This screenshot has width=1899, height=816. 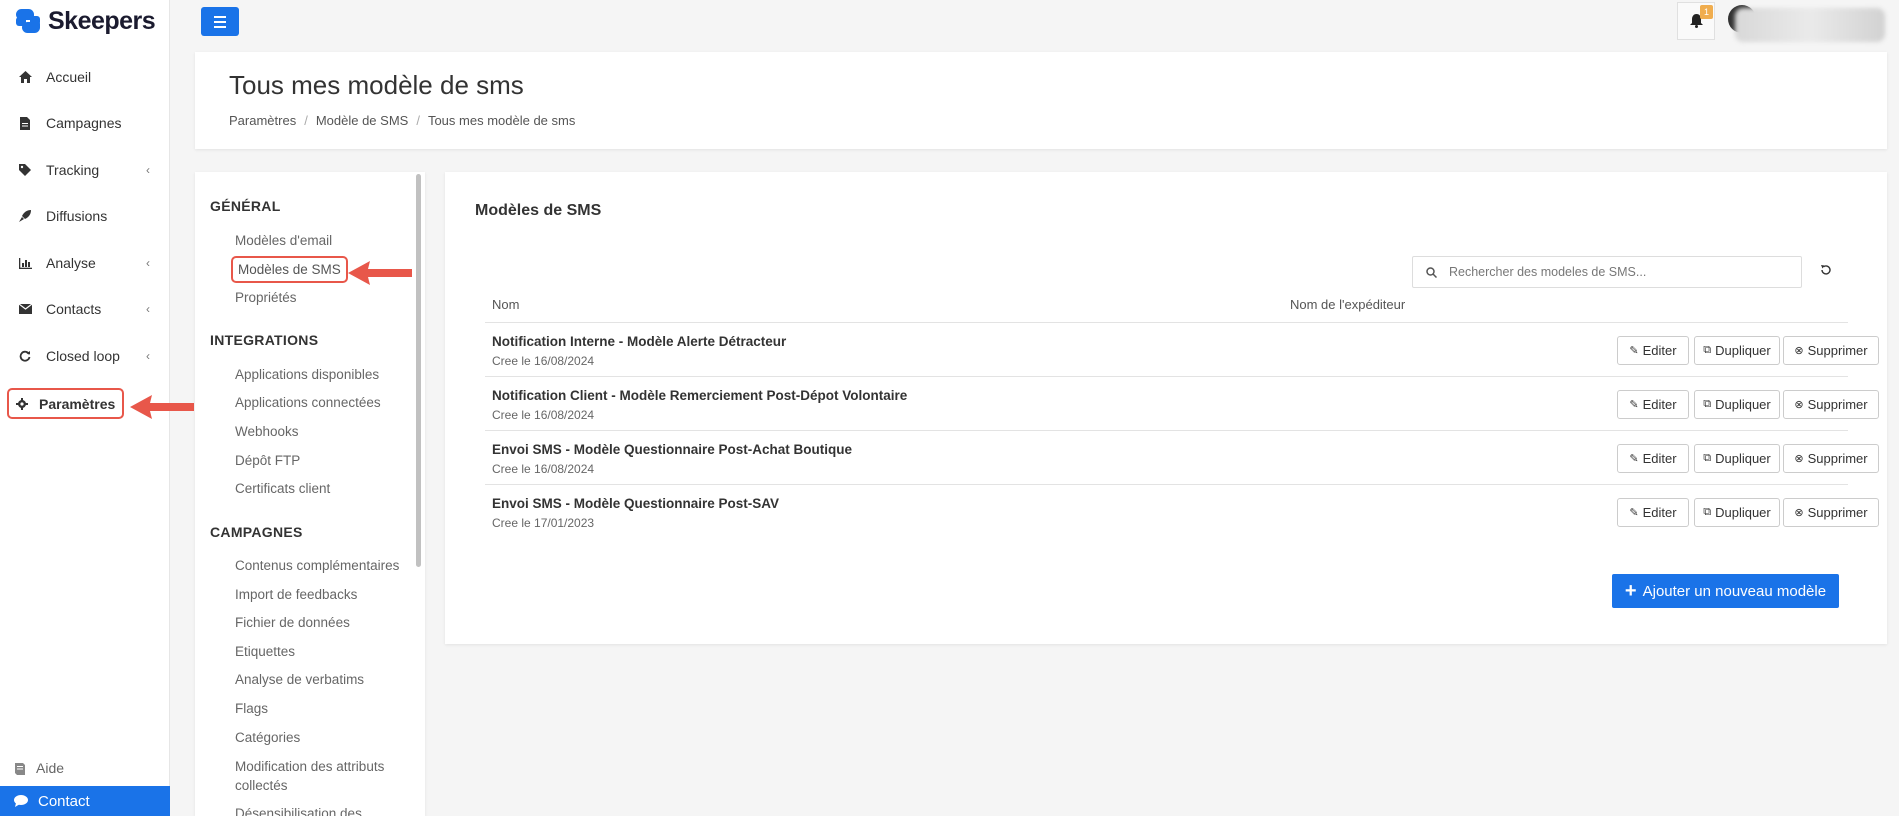 What do you see at coordinates (1707, 404) in the screenshot?
I see `copy-icon: ⧉` at bounding box center [1707, 404].